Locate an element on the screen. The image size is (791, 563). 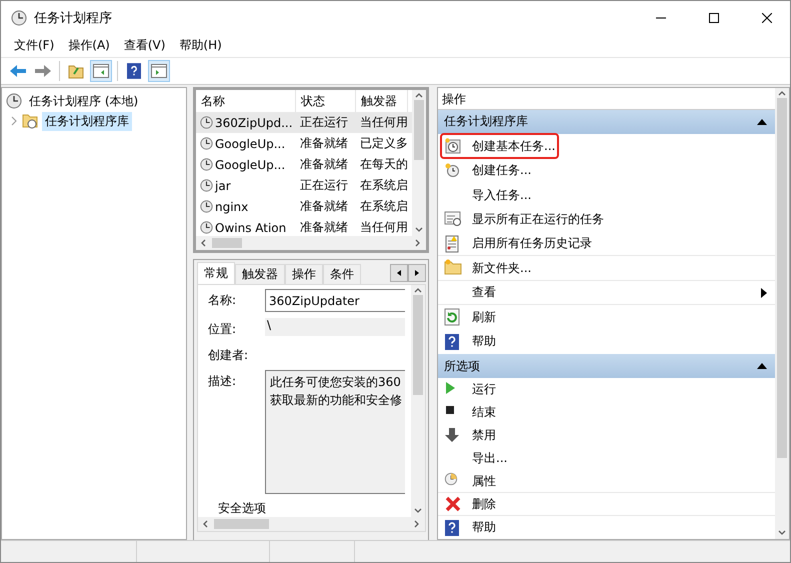
action-link: 属性 is located at coordinates (470, 481).